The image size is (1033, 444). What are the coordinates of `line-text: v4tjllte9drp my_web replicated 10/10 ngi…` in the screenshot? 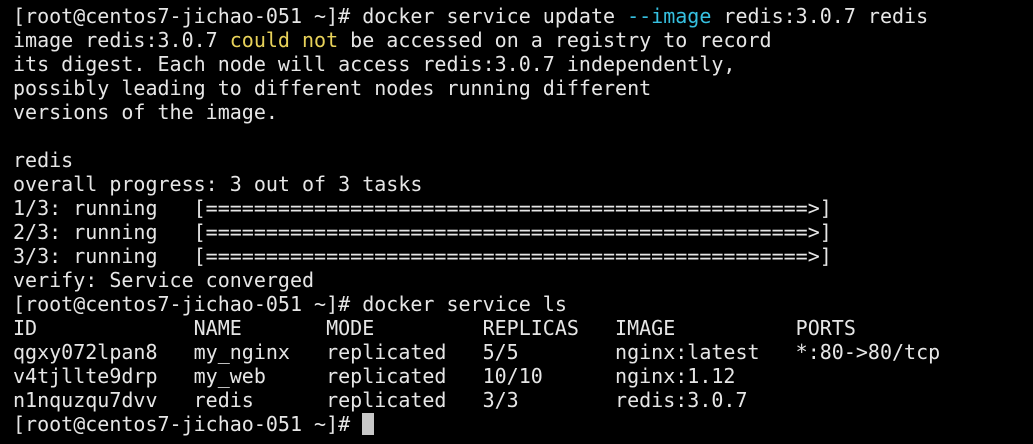 It's located at (374, 376).